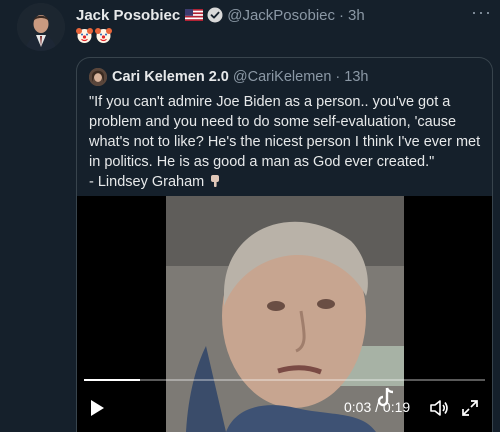 The height and width of the screenshot is (432, 500). I want to click on volume-icon, so click(439, 408).